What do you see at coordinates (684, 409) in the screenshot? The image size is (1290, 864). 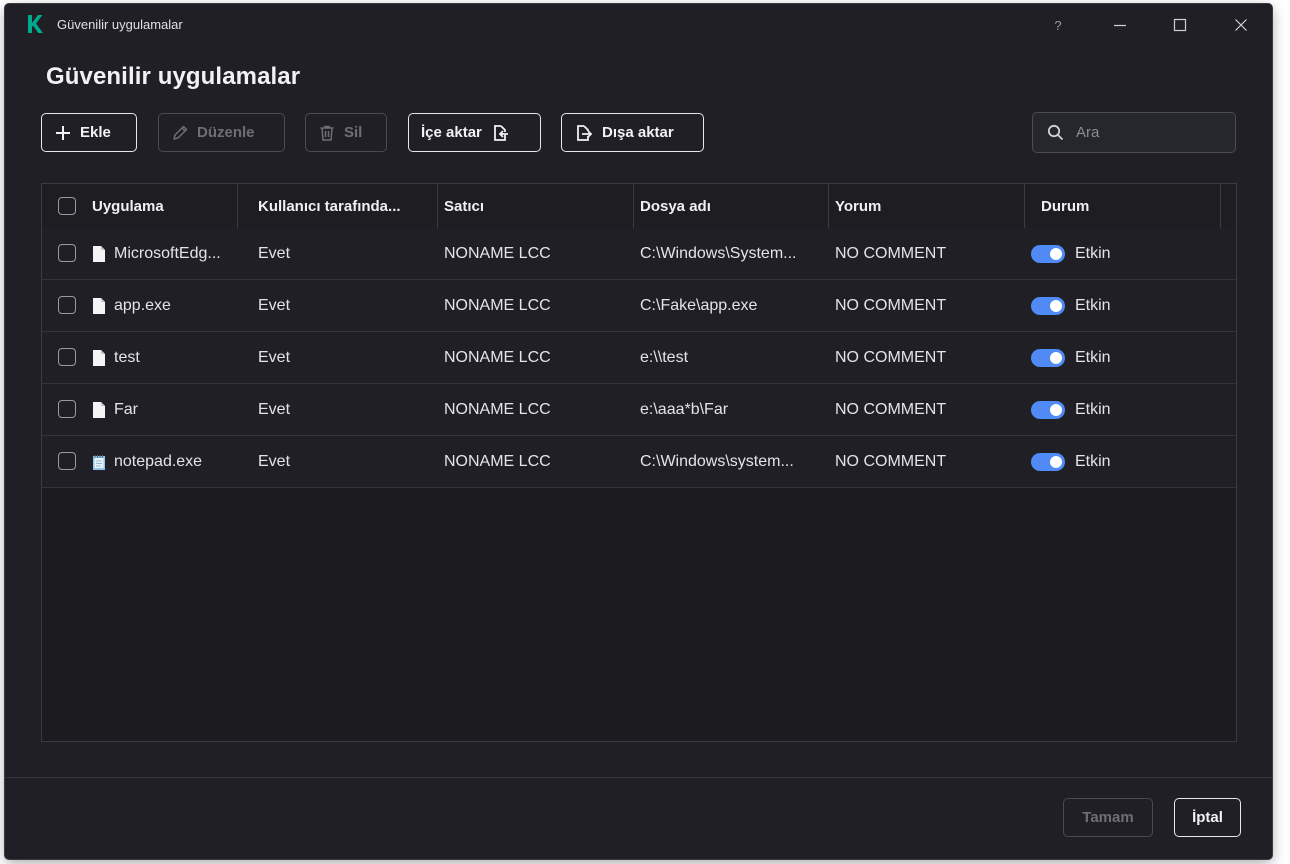 I see `cell-filename: e:\aaa*b\Far` at bounding box center [684, 409].